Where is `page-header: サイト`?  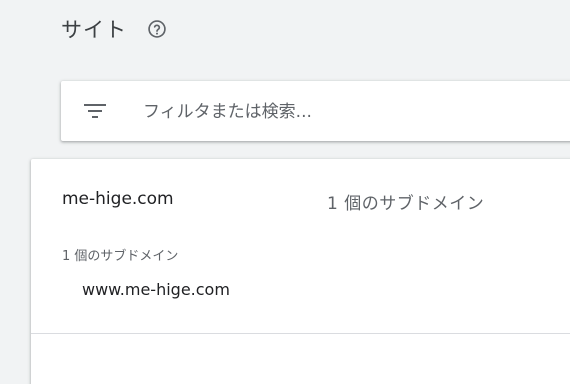
page-header: サイト is located at coordinates (114, 29).